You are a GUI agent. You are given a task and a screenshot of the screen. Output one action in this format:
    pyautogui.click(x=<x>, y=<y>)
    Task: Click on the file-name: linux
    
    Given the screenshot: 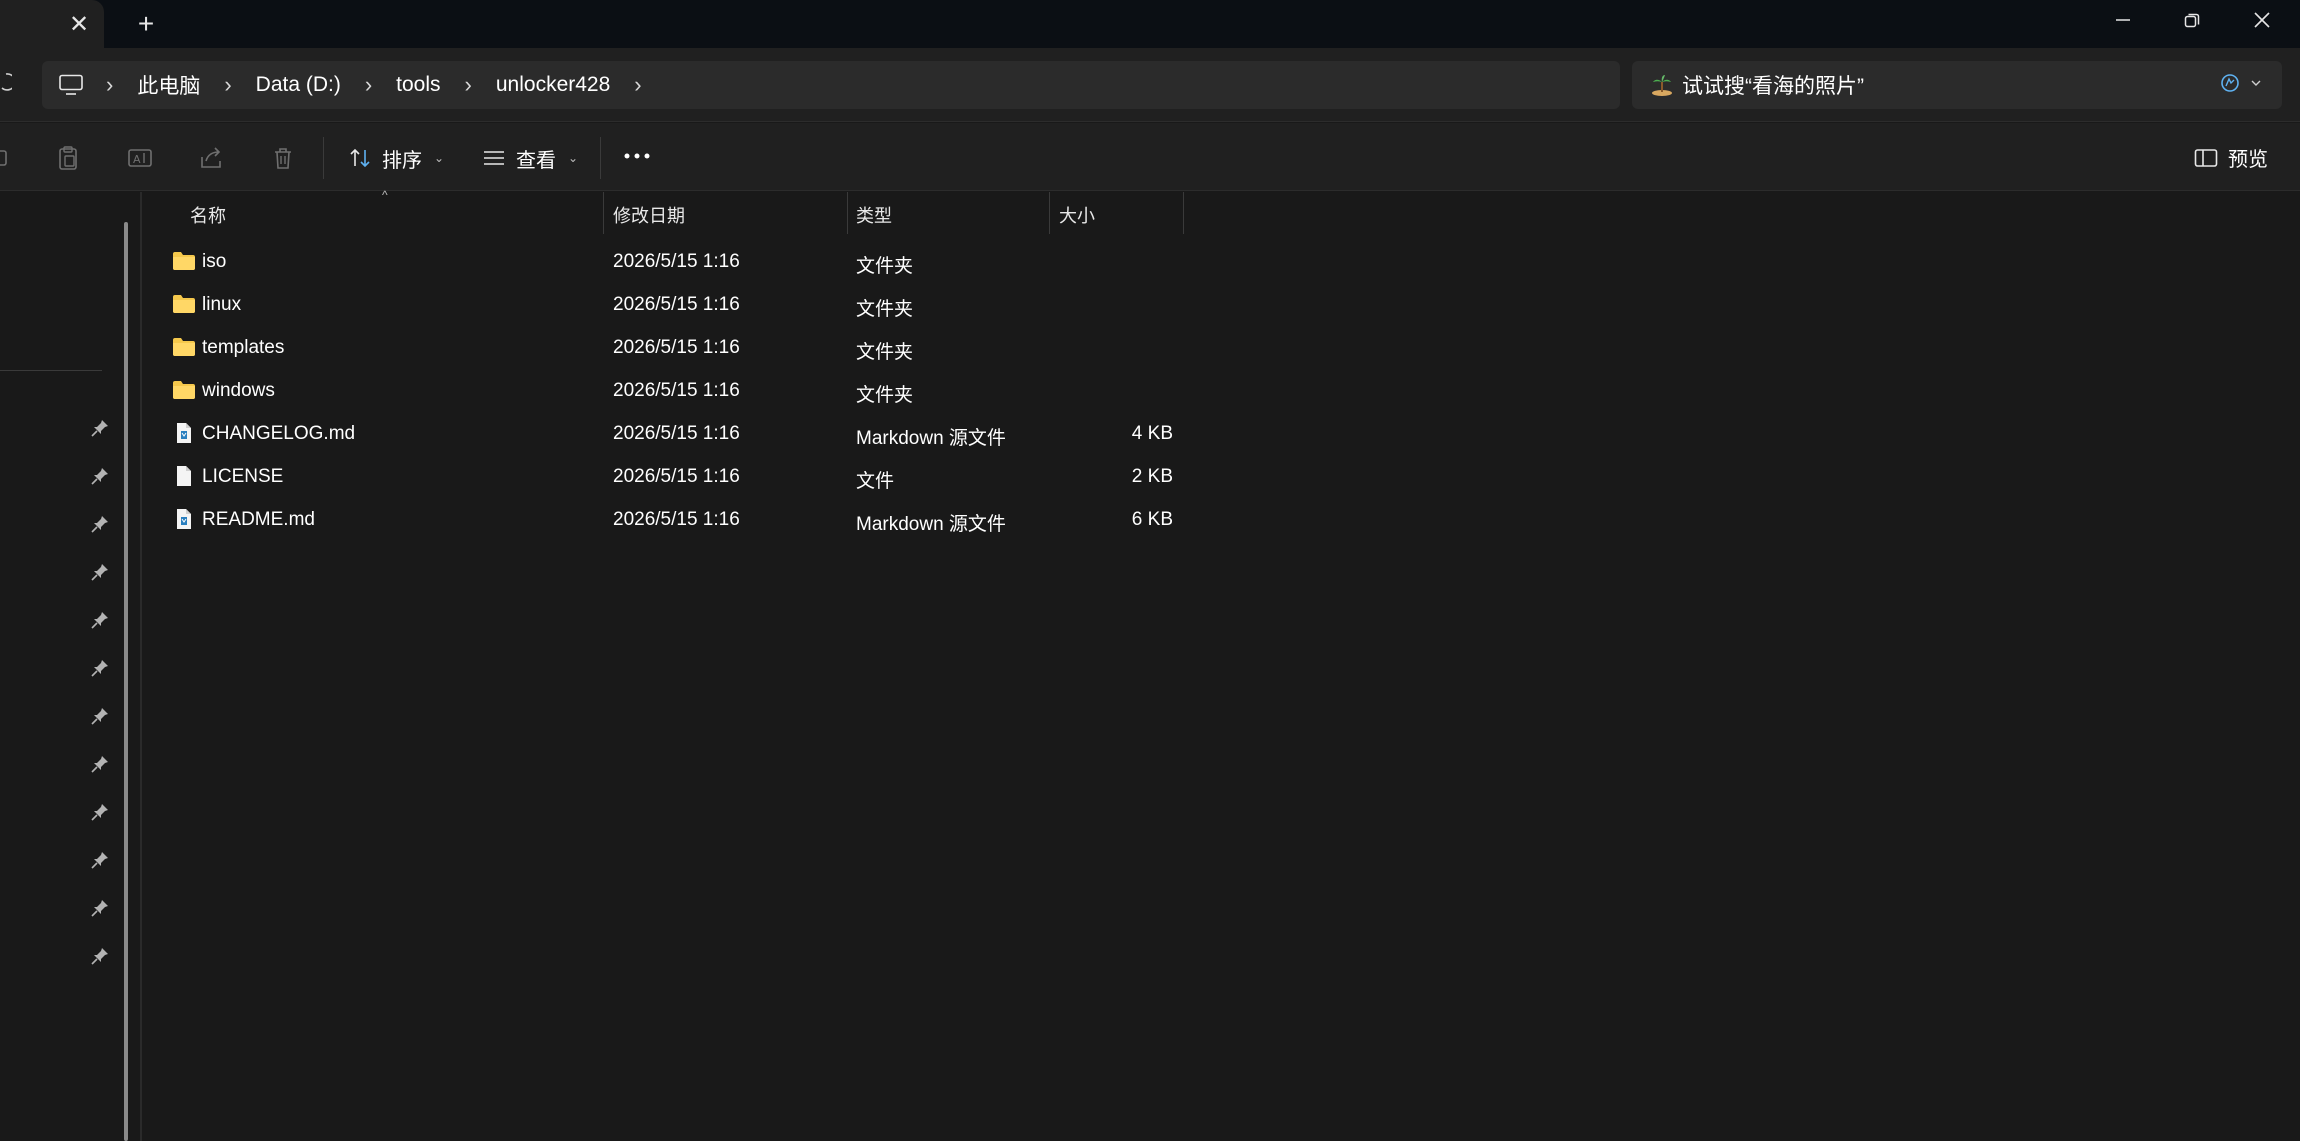 What is the action you would take?
    pyautogui.click(x=221, y=305)
    